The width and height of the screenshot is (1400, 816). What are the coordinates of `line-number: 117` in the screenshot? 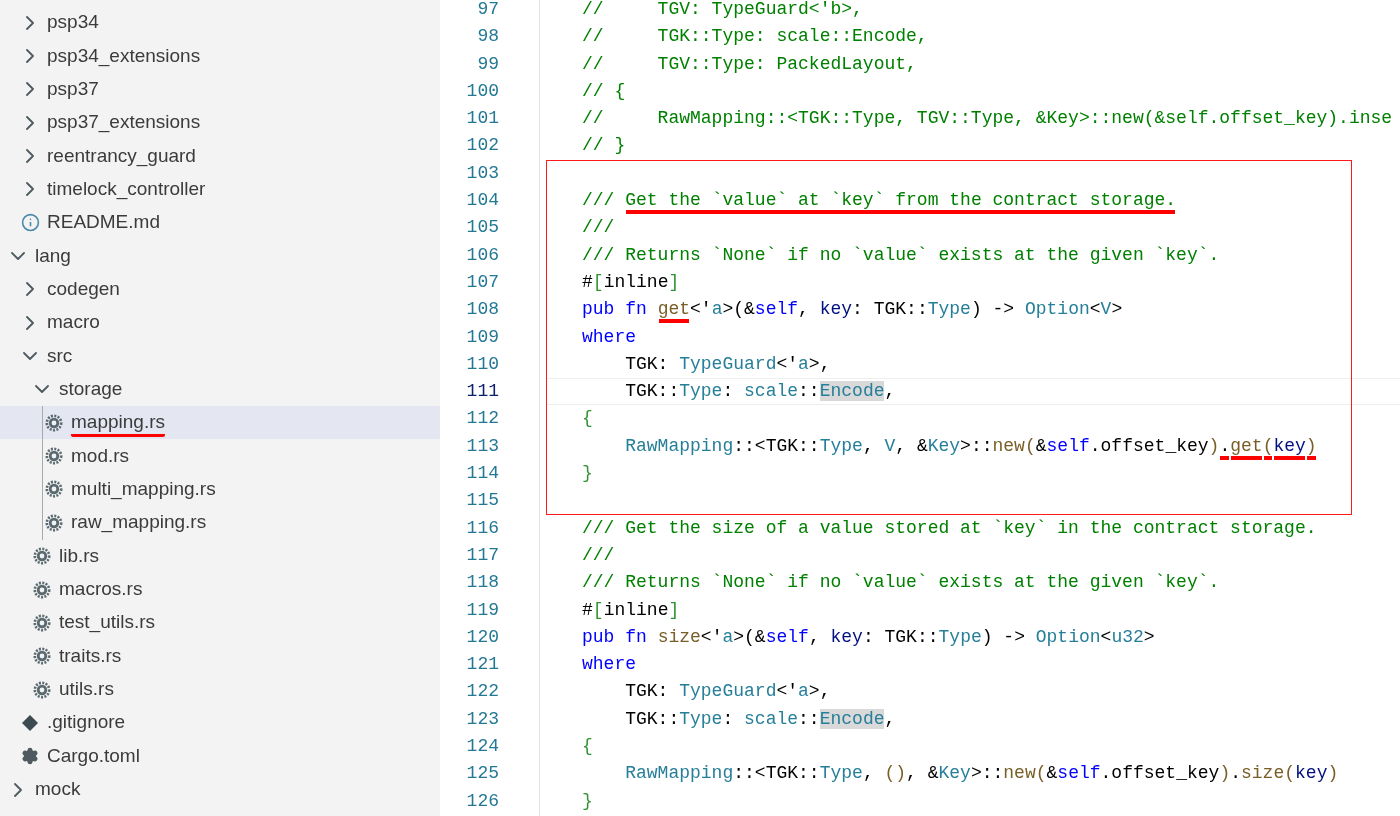 It's located at (482, 555).